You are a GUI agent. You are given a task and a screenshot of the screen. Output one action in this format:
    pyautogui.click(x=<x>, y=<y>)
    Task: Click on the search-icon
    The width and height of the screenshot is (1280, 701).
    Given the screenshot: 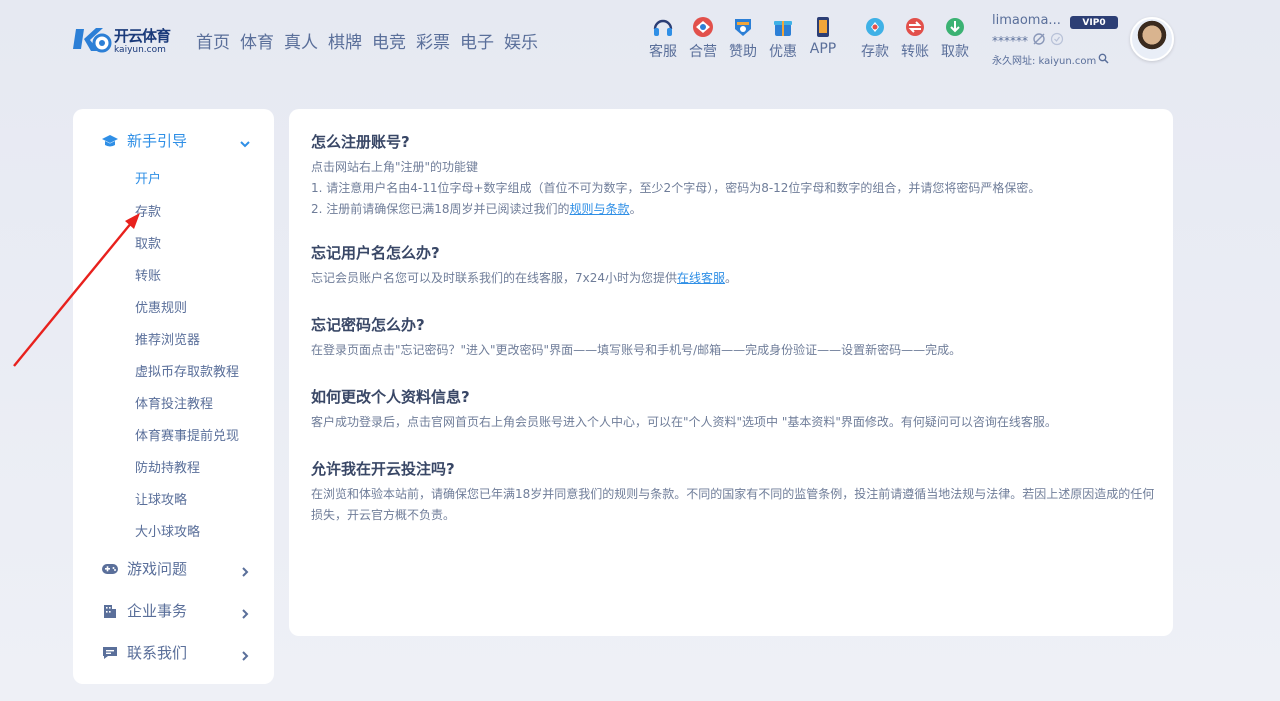 What is the action you would take?
    pyautogui.click(x=1103, y=60)
    